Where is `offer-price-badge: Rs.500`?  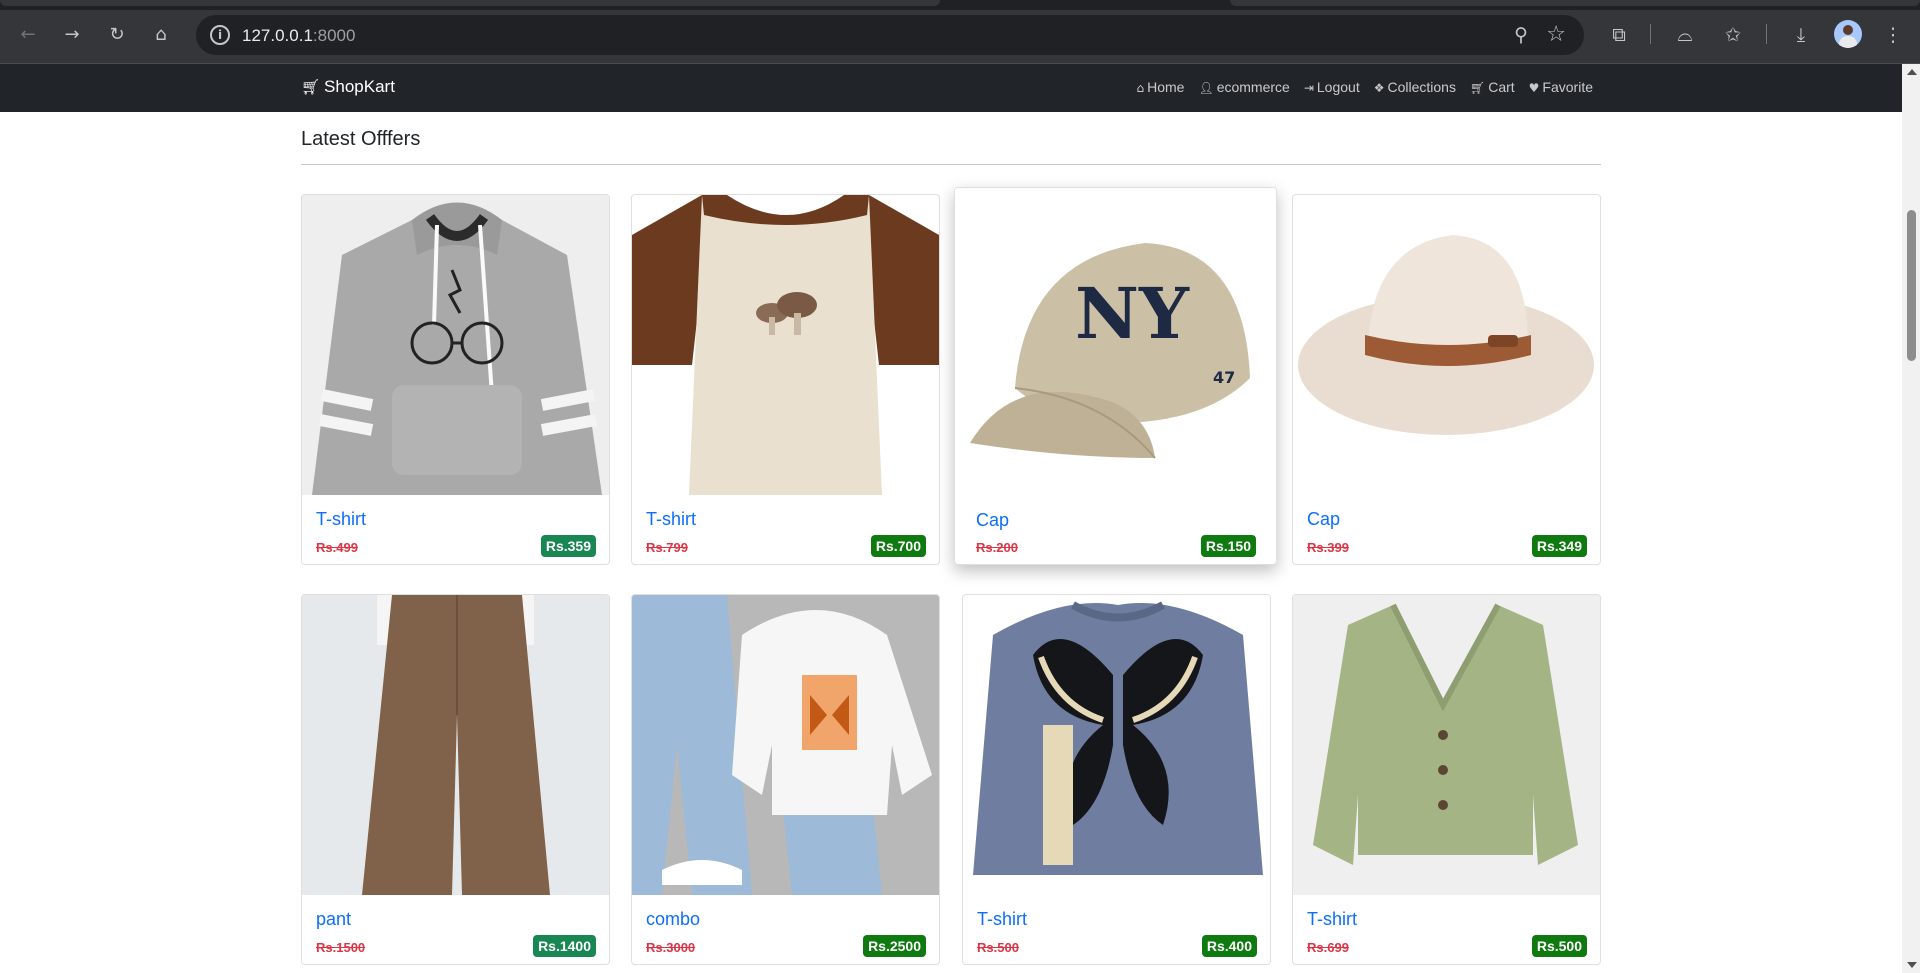 offer-price-badge: Rs.500 is located at coordinates (1559, 946).